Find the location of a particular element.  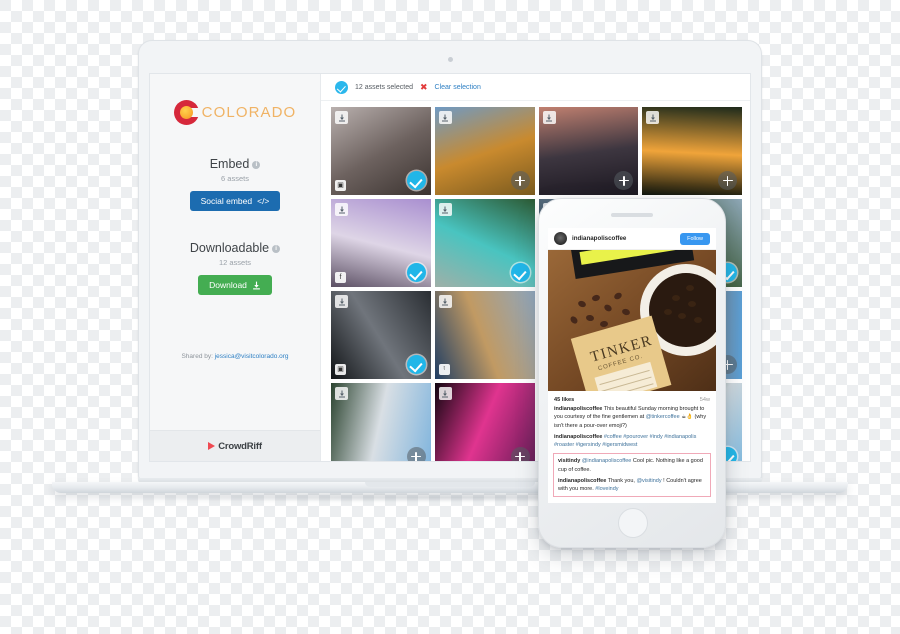

embed-section-title: Embed i is located at coordinates (235, 164).